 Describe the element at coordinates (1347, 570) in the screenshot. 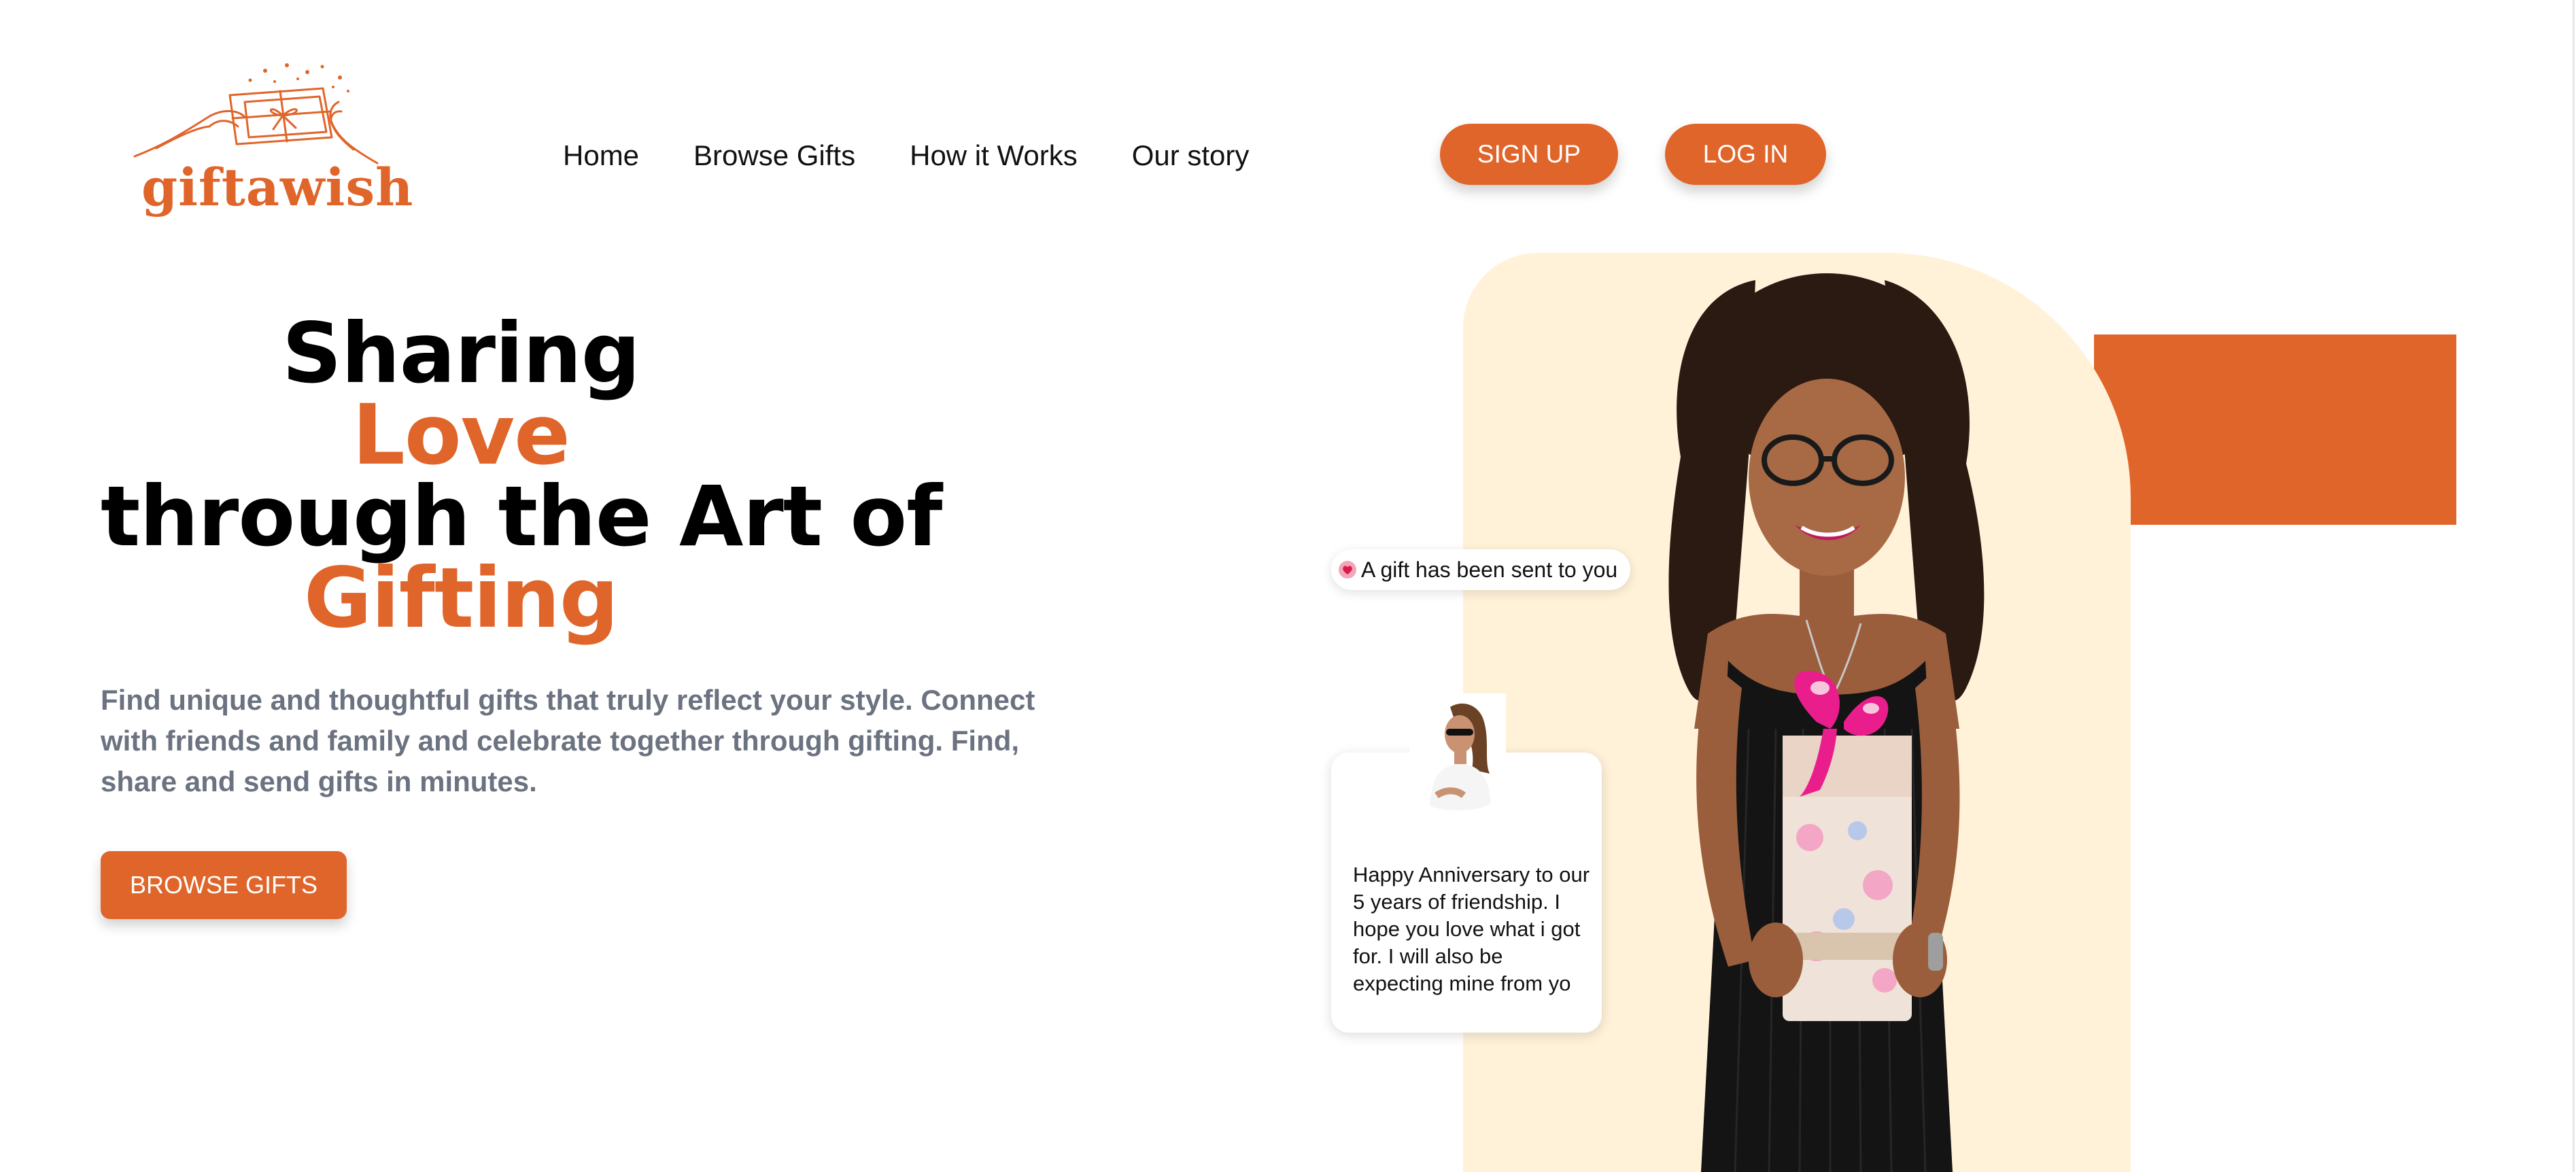

I see `heart-icon` at that location.